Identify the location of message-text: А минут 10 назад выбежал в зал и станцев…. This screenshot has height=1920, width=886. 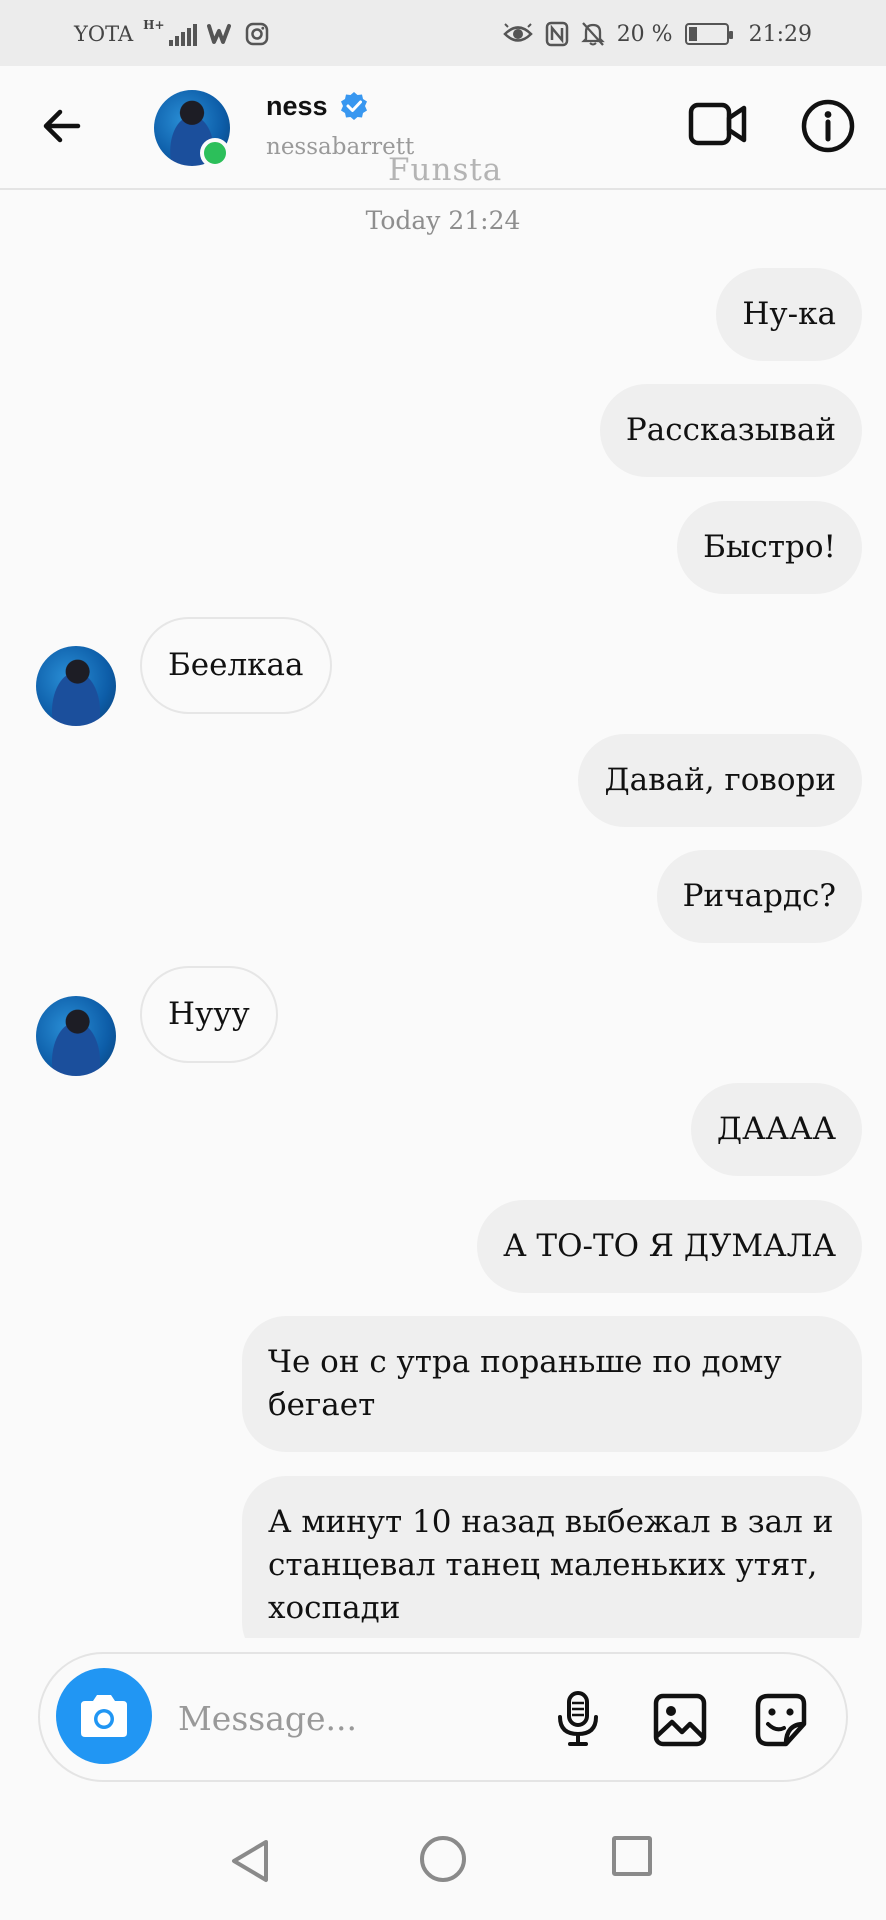
(551, 1565).